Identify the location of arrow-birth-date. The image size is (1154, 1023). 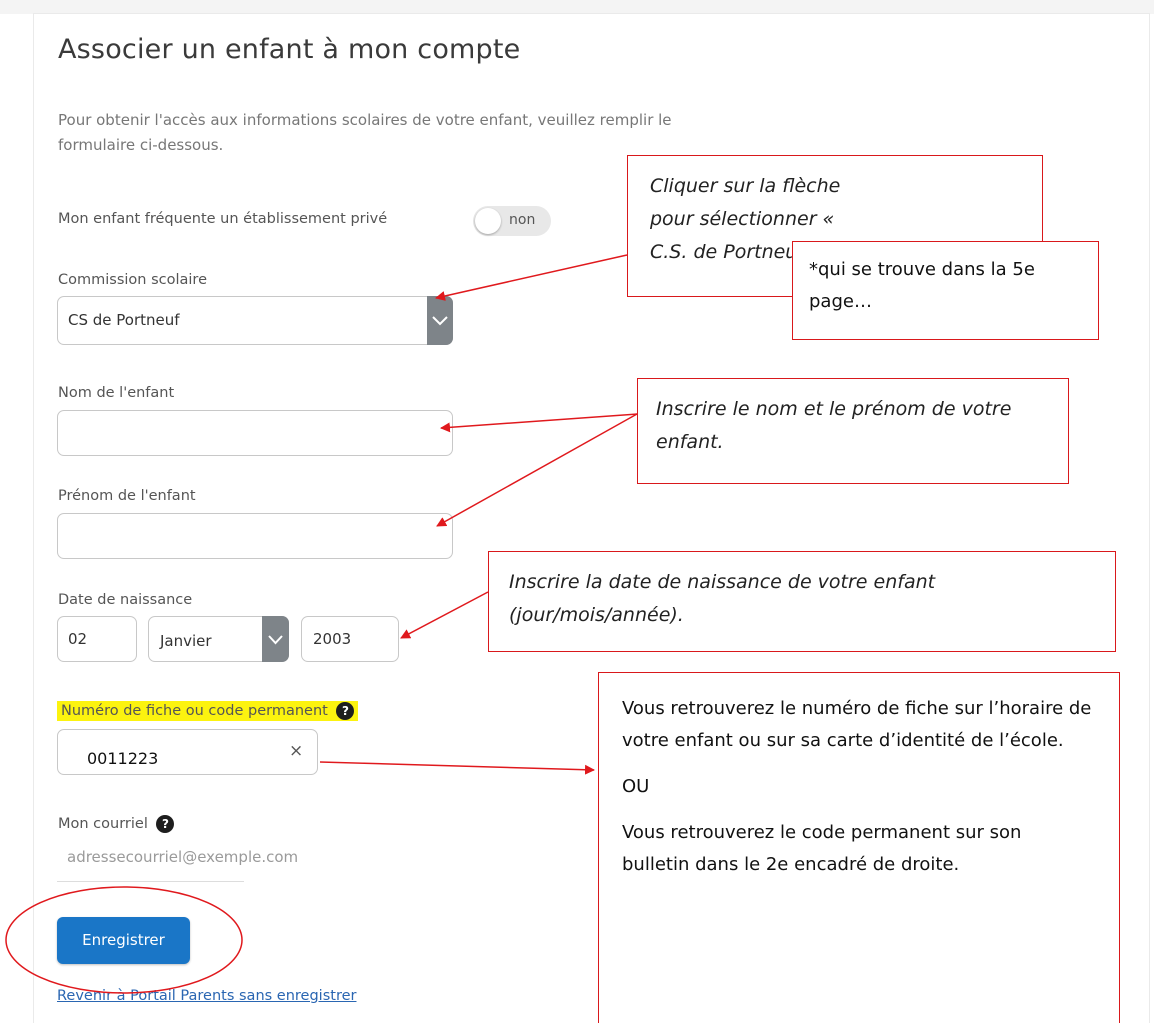
(444, 615).